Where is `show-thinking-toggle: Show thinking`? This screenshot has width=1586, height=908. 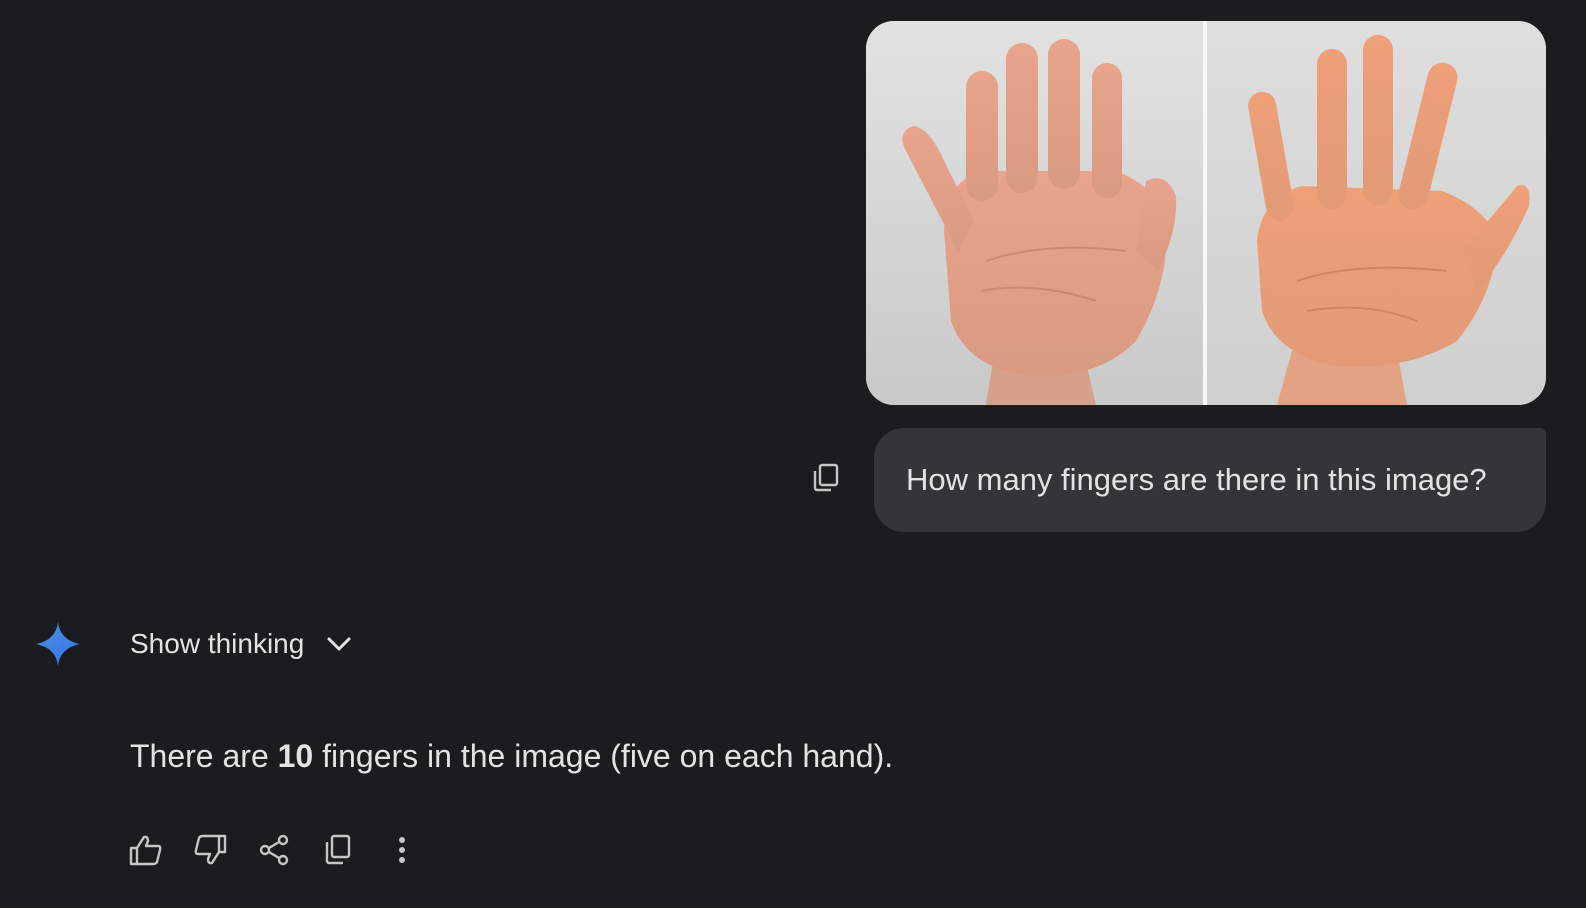
show-thinking-toggle: Show thinking is located at coordinates (241, 644).